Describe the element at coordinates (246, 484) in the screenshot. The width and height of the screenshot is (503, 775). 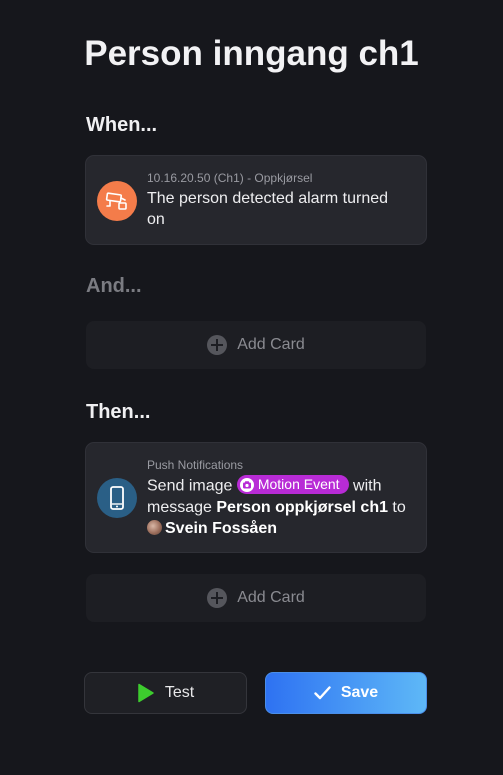
I see `camera-tag-icon` at that location.